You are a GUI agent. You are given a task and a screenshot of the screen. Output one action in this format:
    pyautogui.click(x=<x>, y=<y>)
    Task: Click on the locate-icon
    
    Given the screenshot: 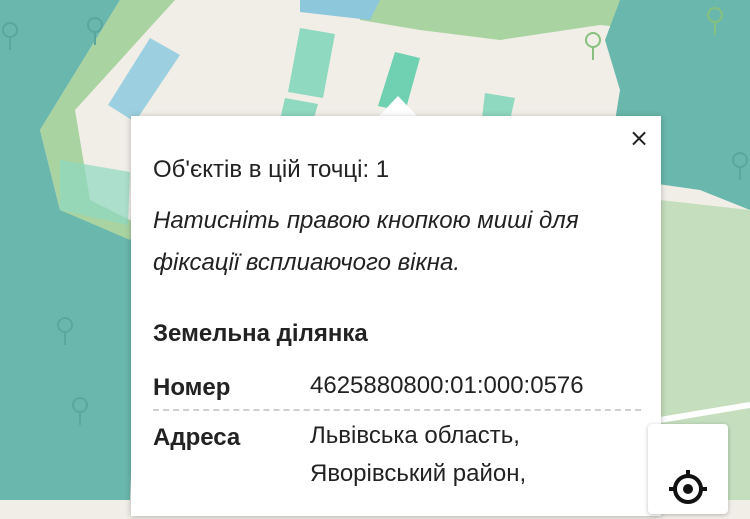 What is the action you would take?
    pyautogui.click(x=688, y=487)
    